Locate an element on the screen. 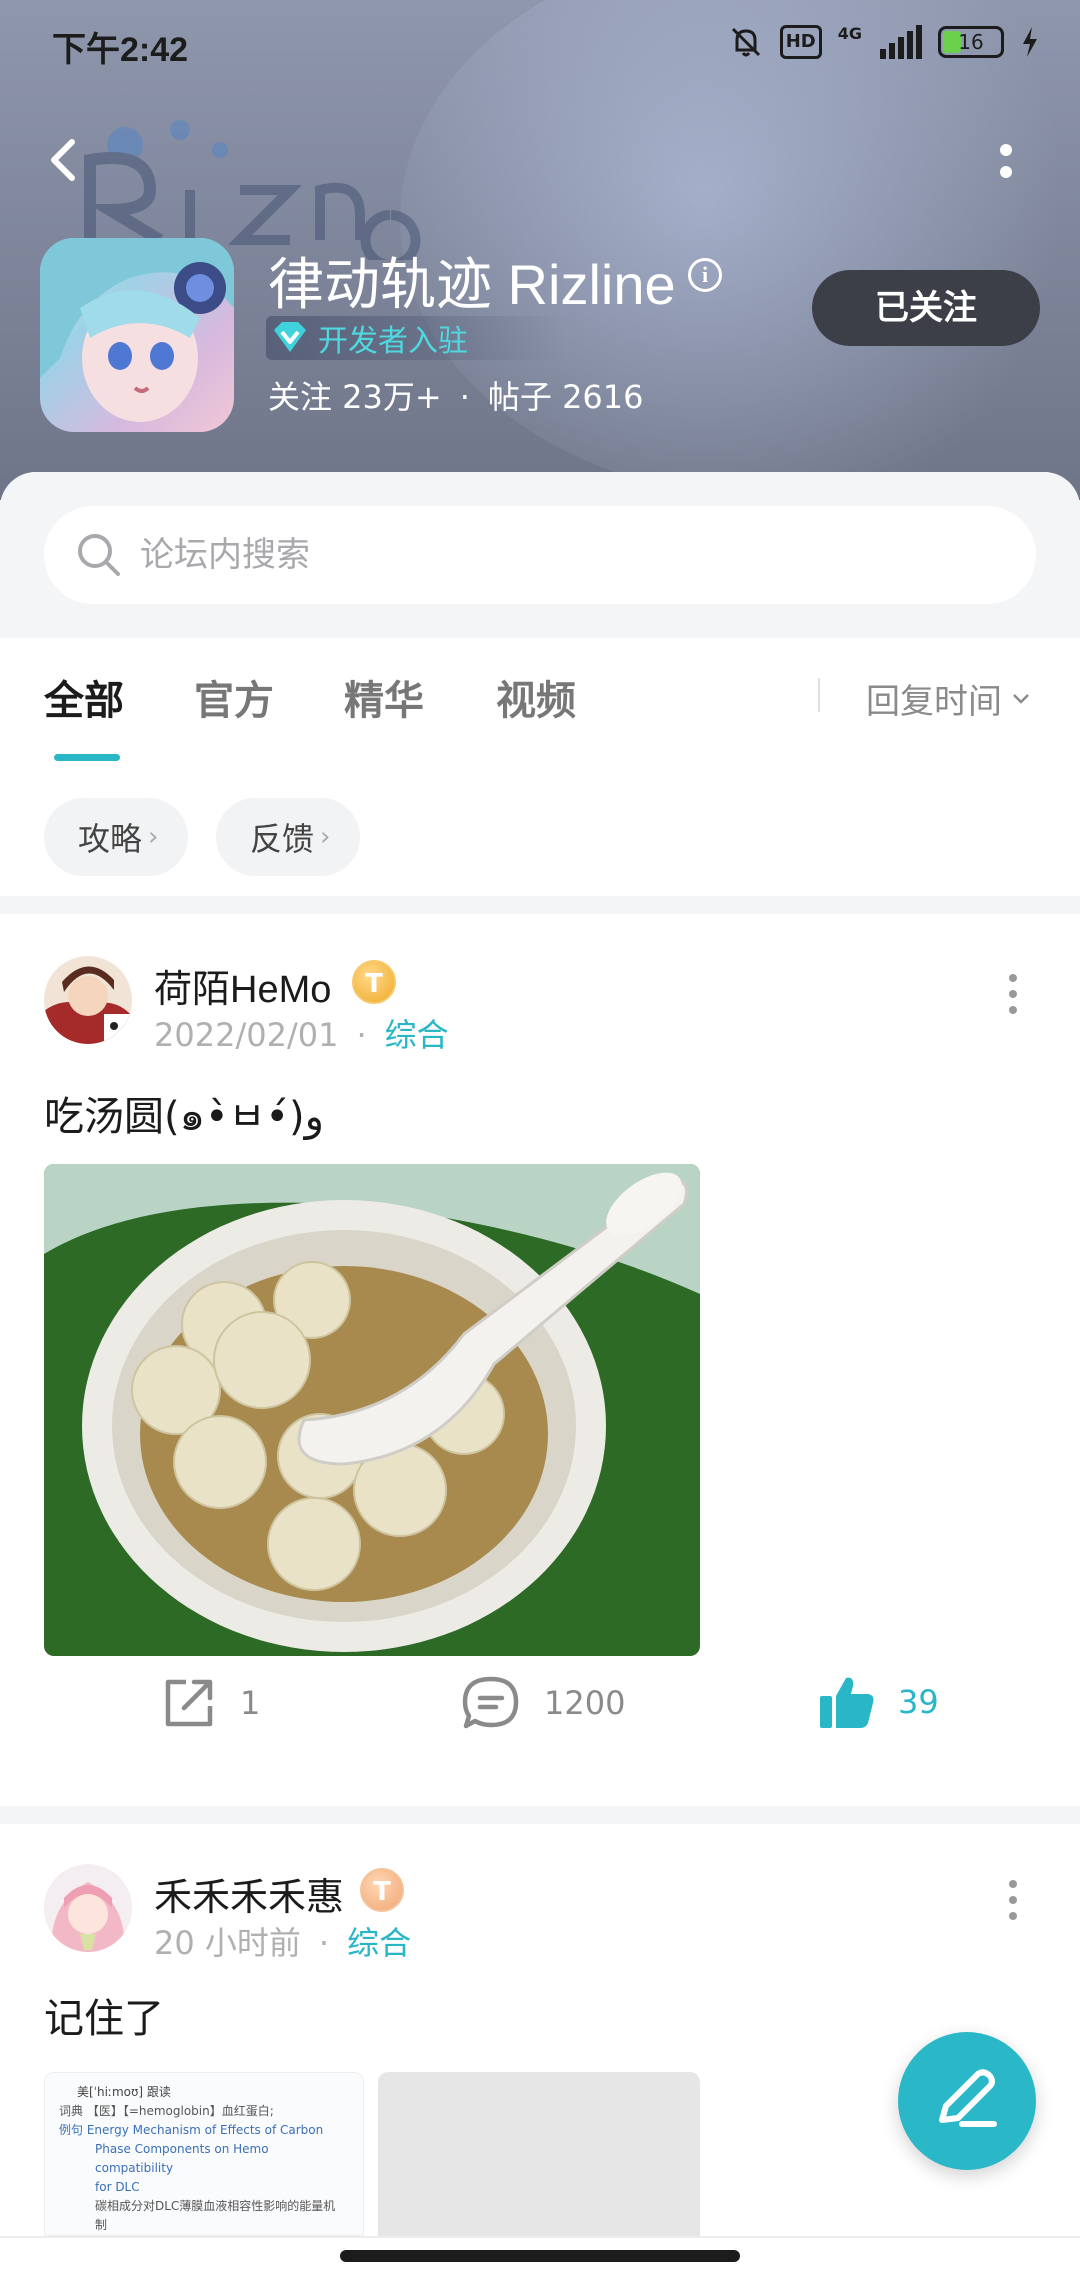 The image size is (1080, 2280). back-arrow-icon is located at coordinates (63, 160).